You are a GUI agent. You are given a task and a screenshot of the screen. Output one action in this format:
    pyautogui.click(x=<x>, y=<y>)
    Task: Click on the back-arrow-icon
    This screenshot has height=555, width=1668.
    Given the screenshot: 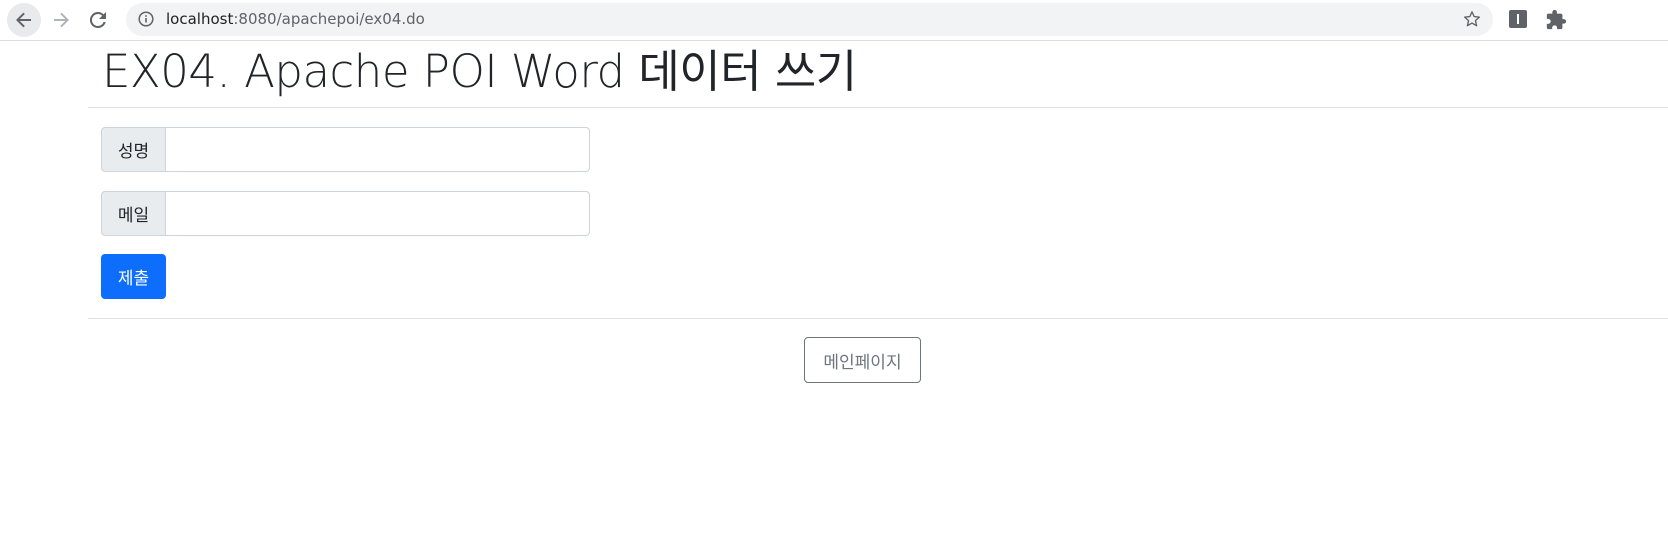 What is the action you would take?
    pyautogui.click(x=23, y=20)
    